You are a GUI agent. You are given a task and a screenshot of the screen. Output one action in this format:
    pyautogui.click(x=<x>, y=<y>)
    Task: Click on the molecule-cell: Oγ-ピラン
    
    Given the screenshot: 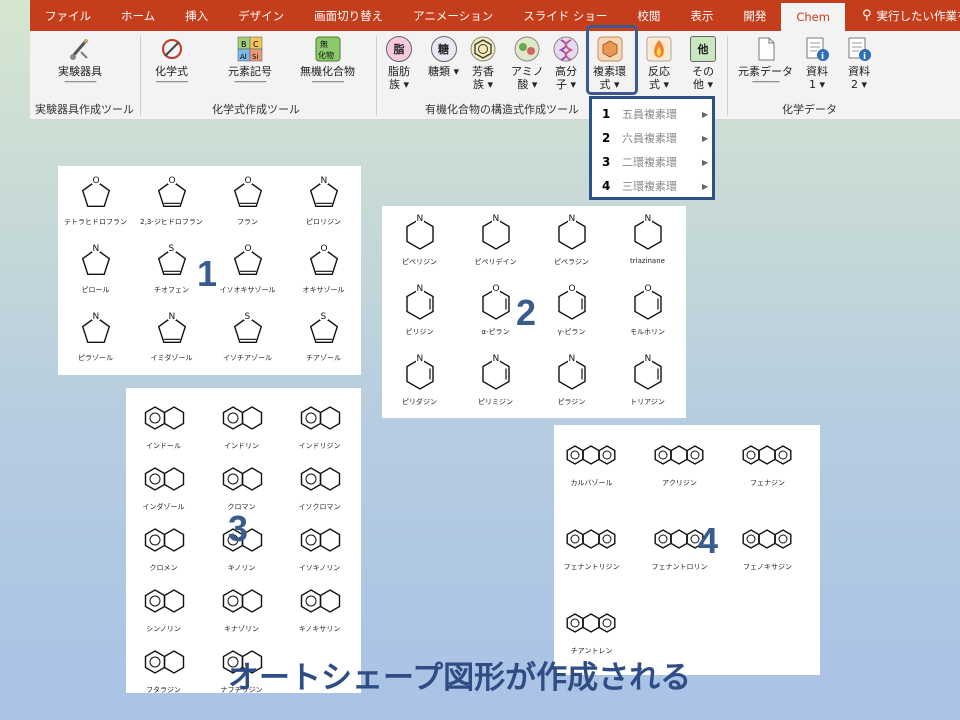 What is the action you would take?
    pyautogui.click(x=571, y=308)
    